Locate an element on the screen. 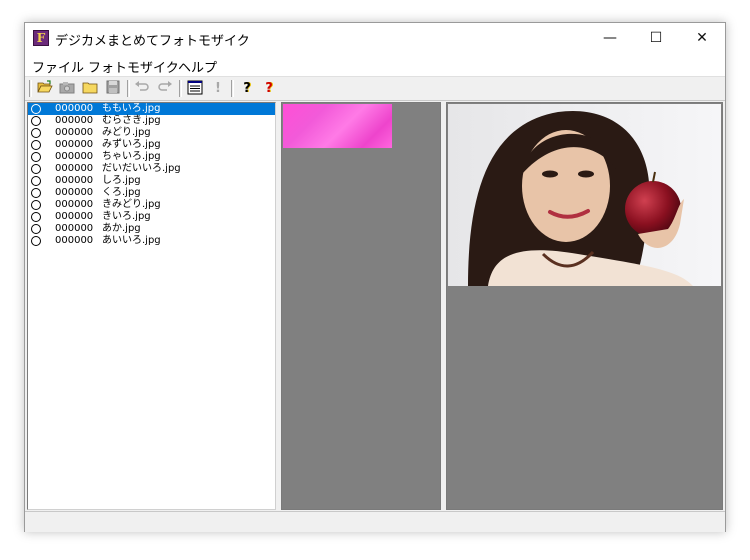 The width and height of the screenshot is (750, 560). exclamation-icon: ! is located at coordinates (218, 88).